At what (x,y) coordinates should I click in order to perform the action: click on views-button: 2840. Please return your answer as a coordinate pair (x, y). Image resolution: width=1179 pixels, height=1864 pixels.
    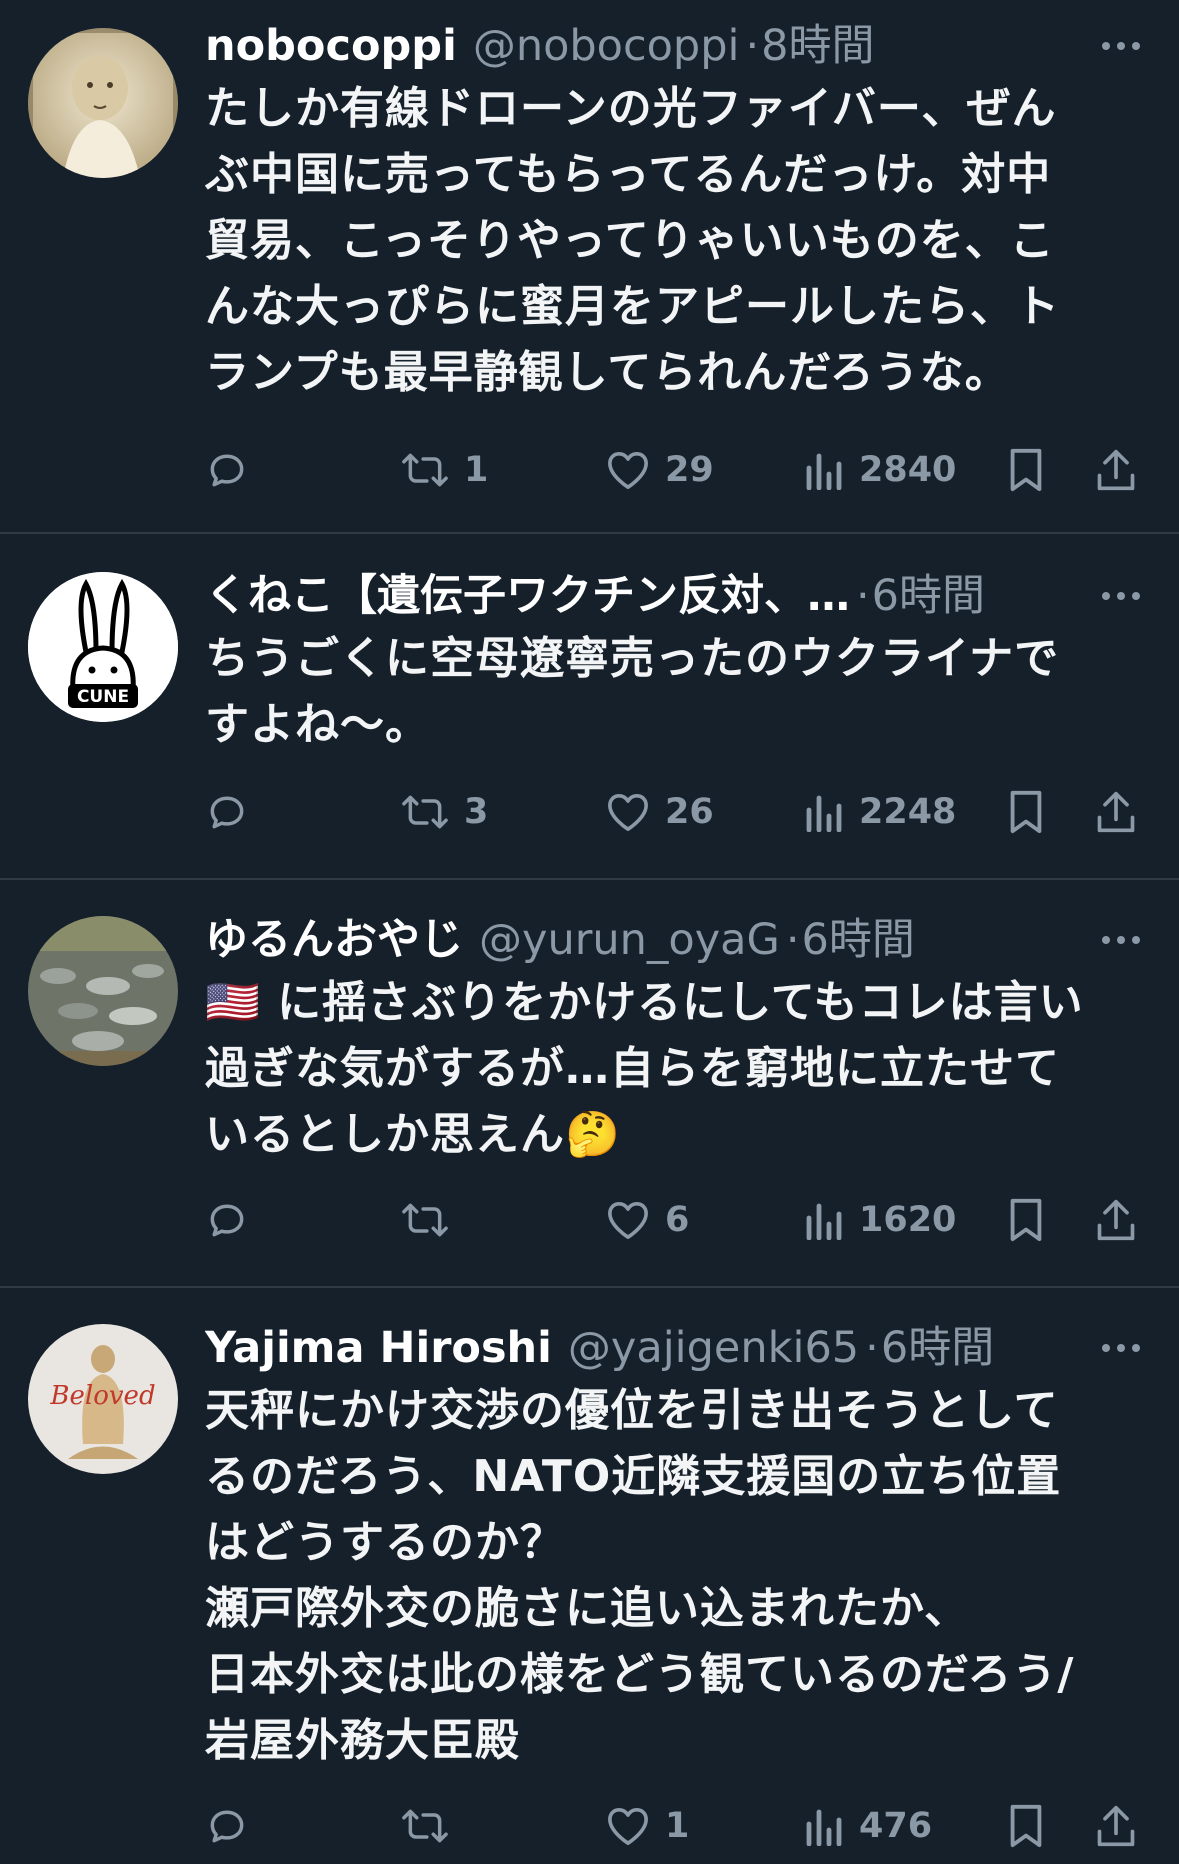
    Looking at the image, I should click on (880, 470).